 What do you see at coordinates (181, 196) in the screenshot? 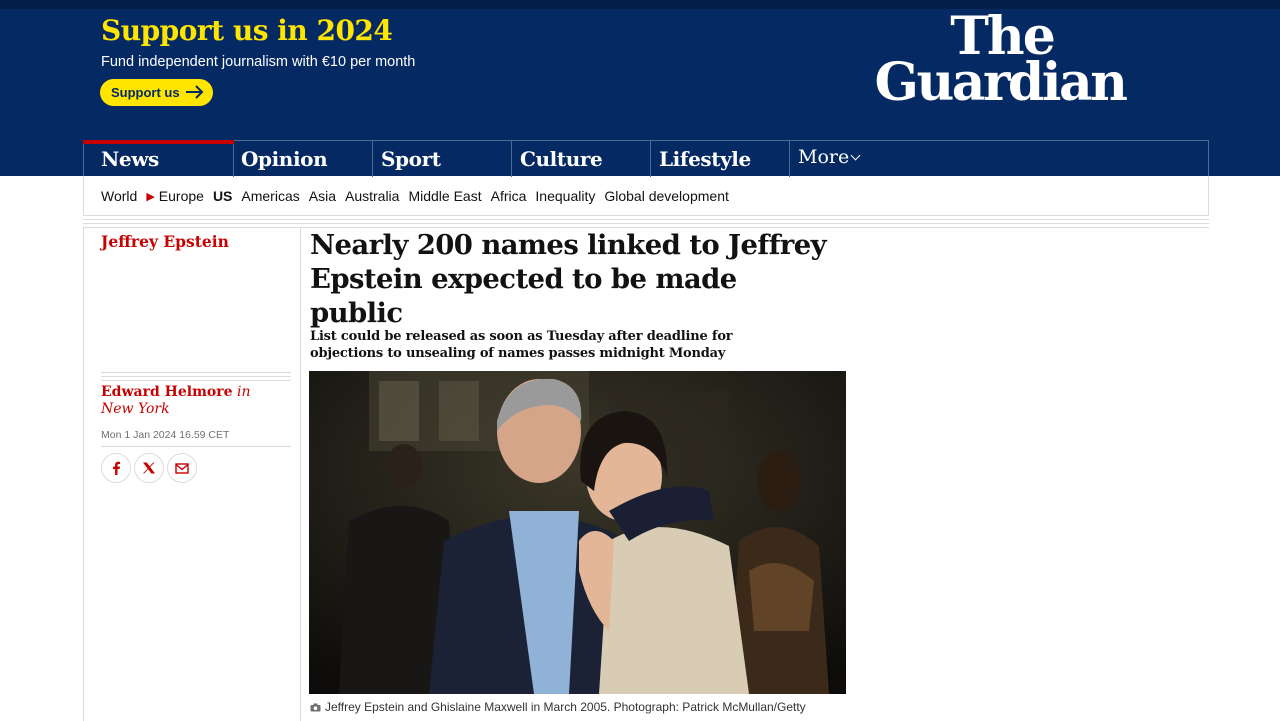
I see `subnav-europe: Europe` at bounding box center [181, 196].